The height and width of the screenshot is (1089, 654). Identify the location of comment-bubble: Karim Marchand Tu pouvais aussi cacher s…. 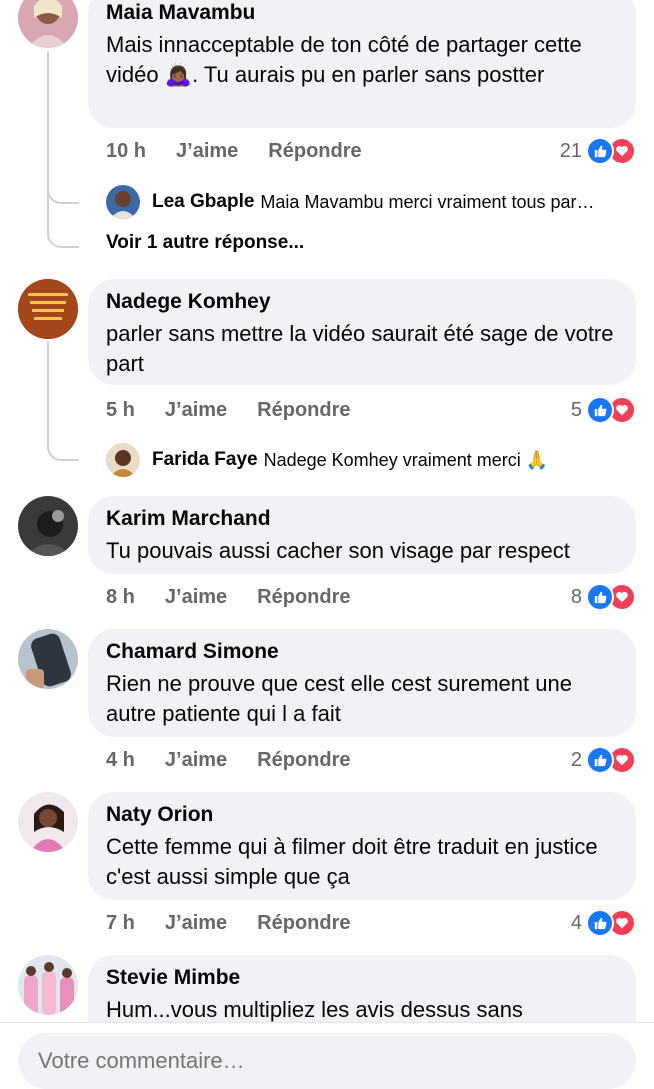
(362, 535).